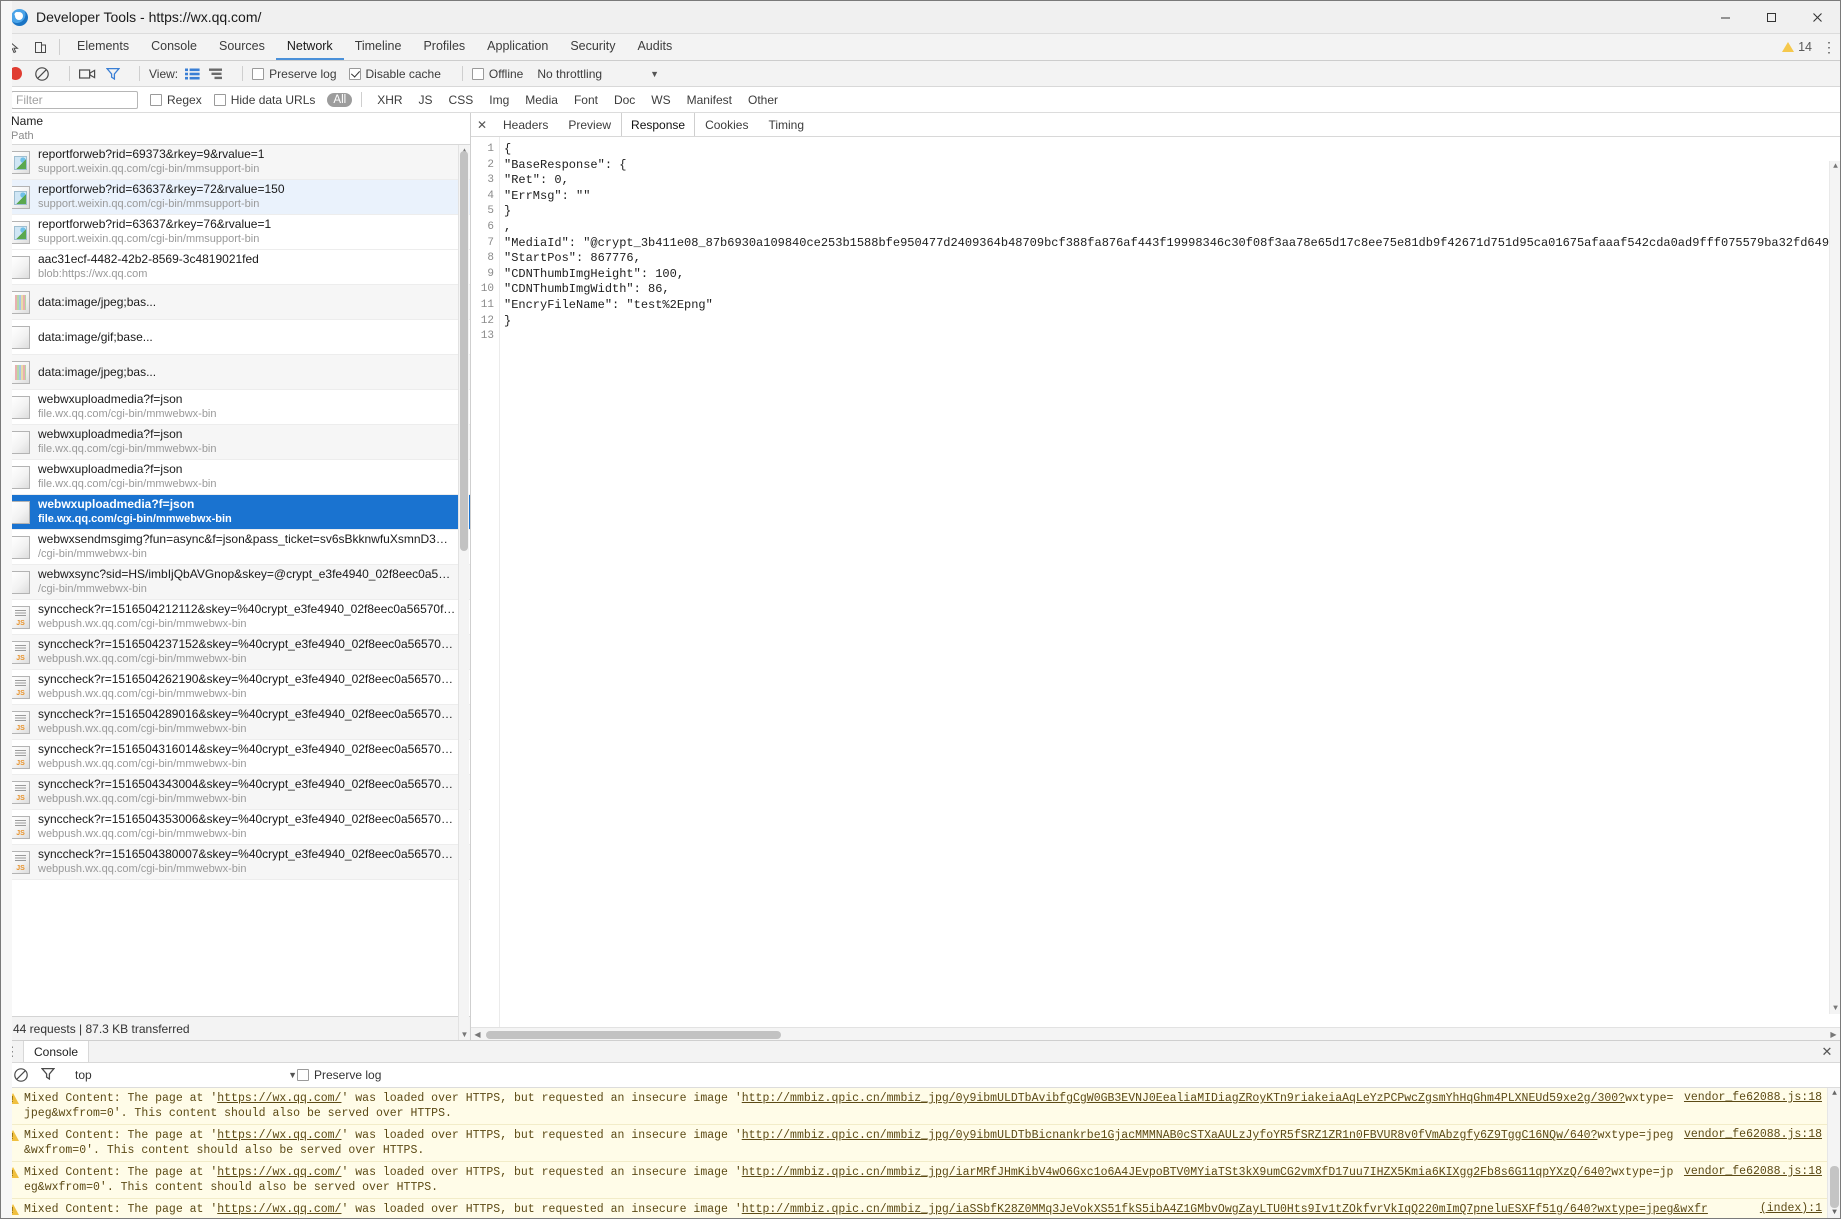 The height and width of the screenshot is (1219, 1841). I want to click on response-scroll-down-icon: ▼, so click(1835, 1008).